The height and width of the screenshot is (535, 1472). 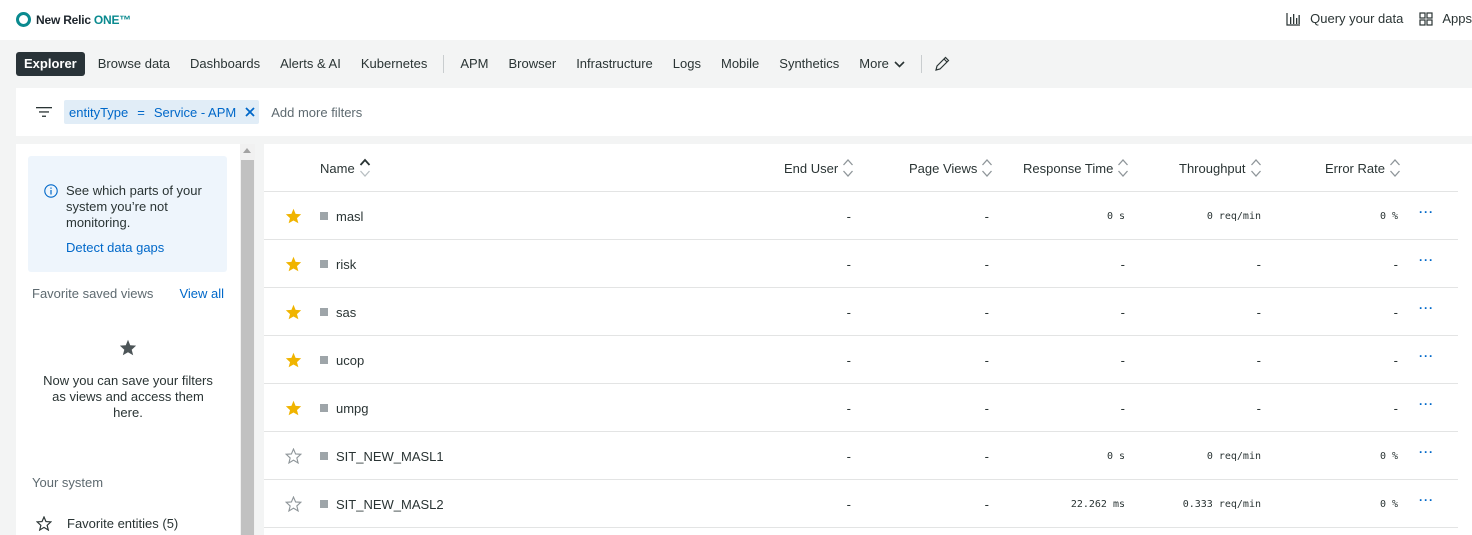 I want to click on column-throughput: Throughput, so click(x=1220, y=168).